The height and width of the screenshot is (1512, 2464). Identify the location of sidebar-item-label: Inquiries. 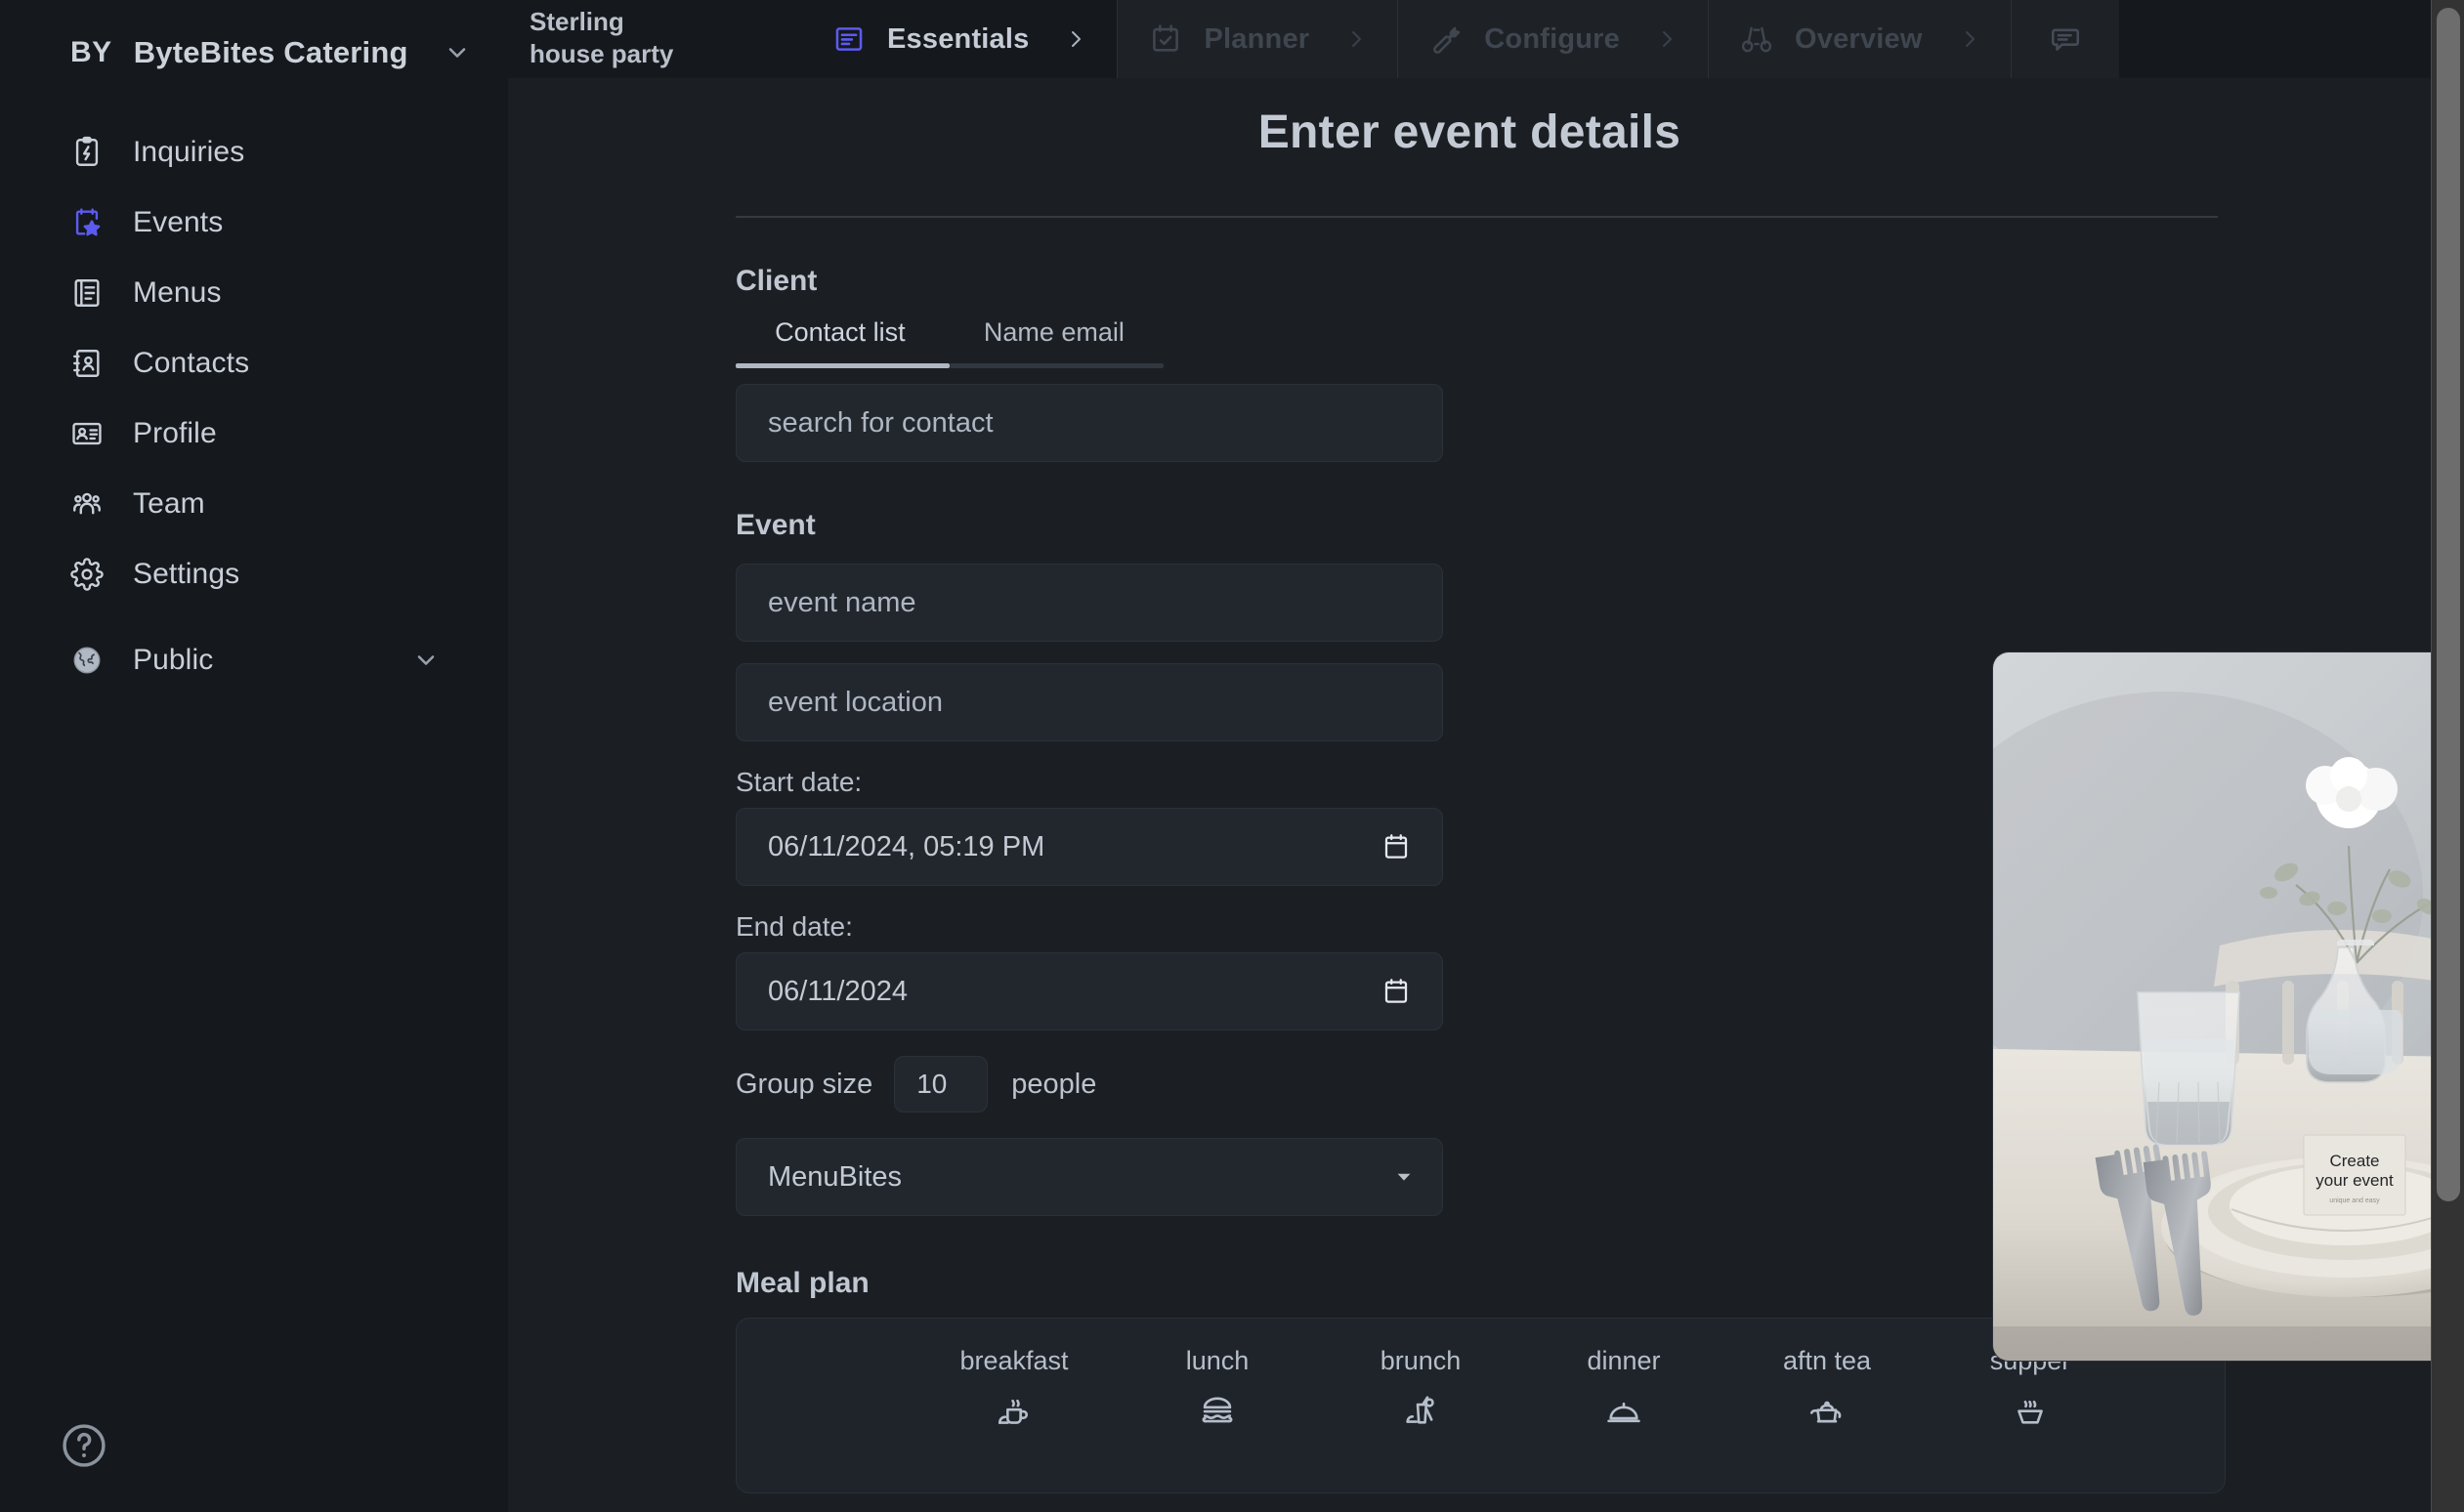
(189, 152).